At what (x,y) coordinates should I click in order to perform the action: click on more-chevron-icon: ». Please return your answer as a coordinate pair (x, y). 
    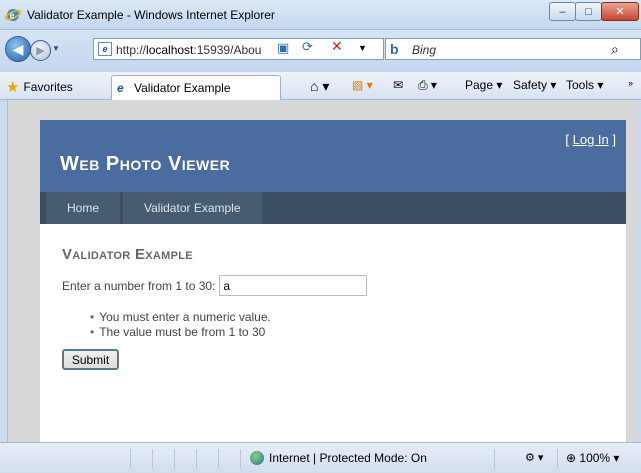
    Looking at the image, I should click on (630, 83).